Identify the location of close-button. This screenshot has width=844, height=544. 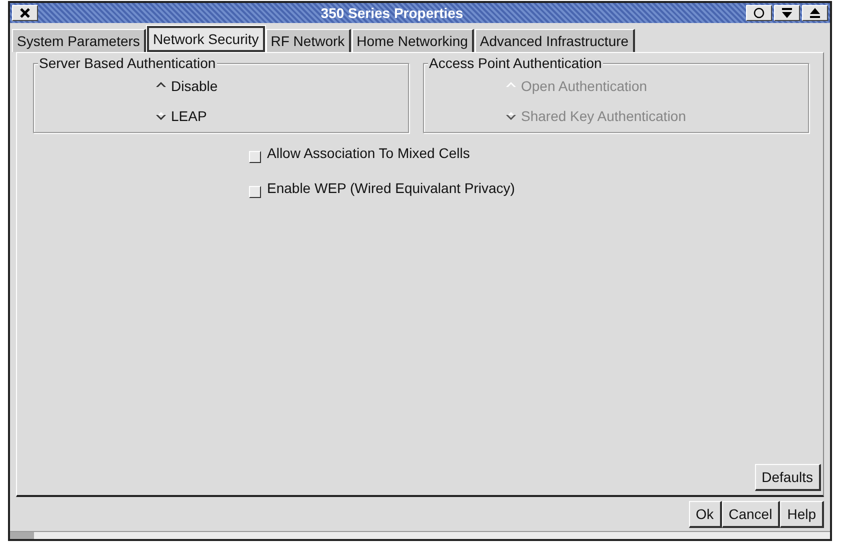
(25, 13).